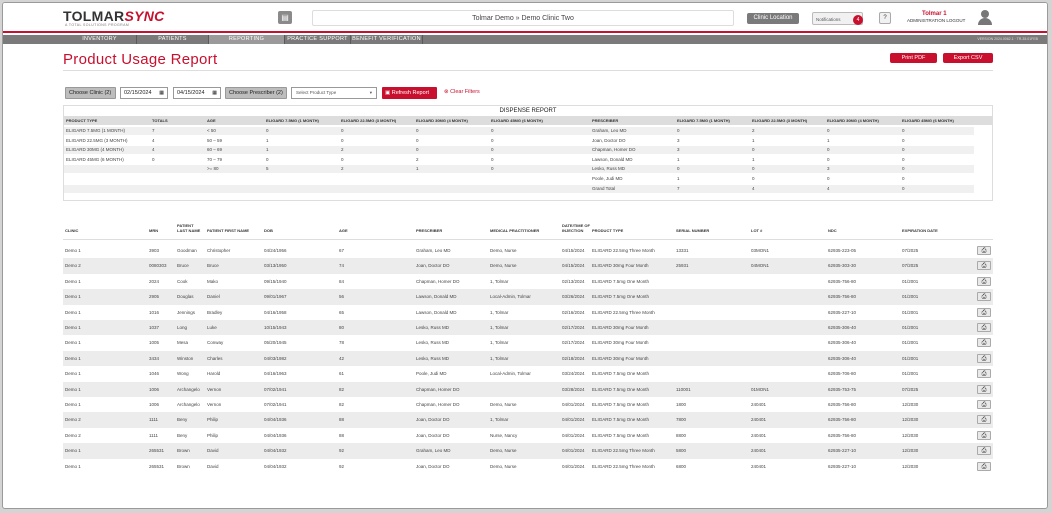 This screenshot has width=1052, height=513. What do you see at coordinates (182, 327) in the screenshot?
I see `table-cell: Long` at bounding box center [182, 327].